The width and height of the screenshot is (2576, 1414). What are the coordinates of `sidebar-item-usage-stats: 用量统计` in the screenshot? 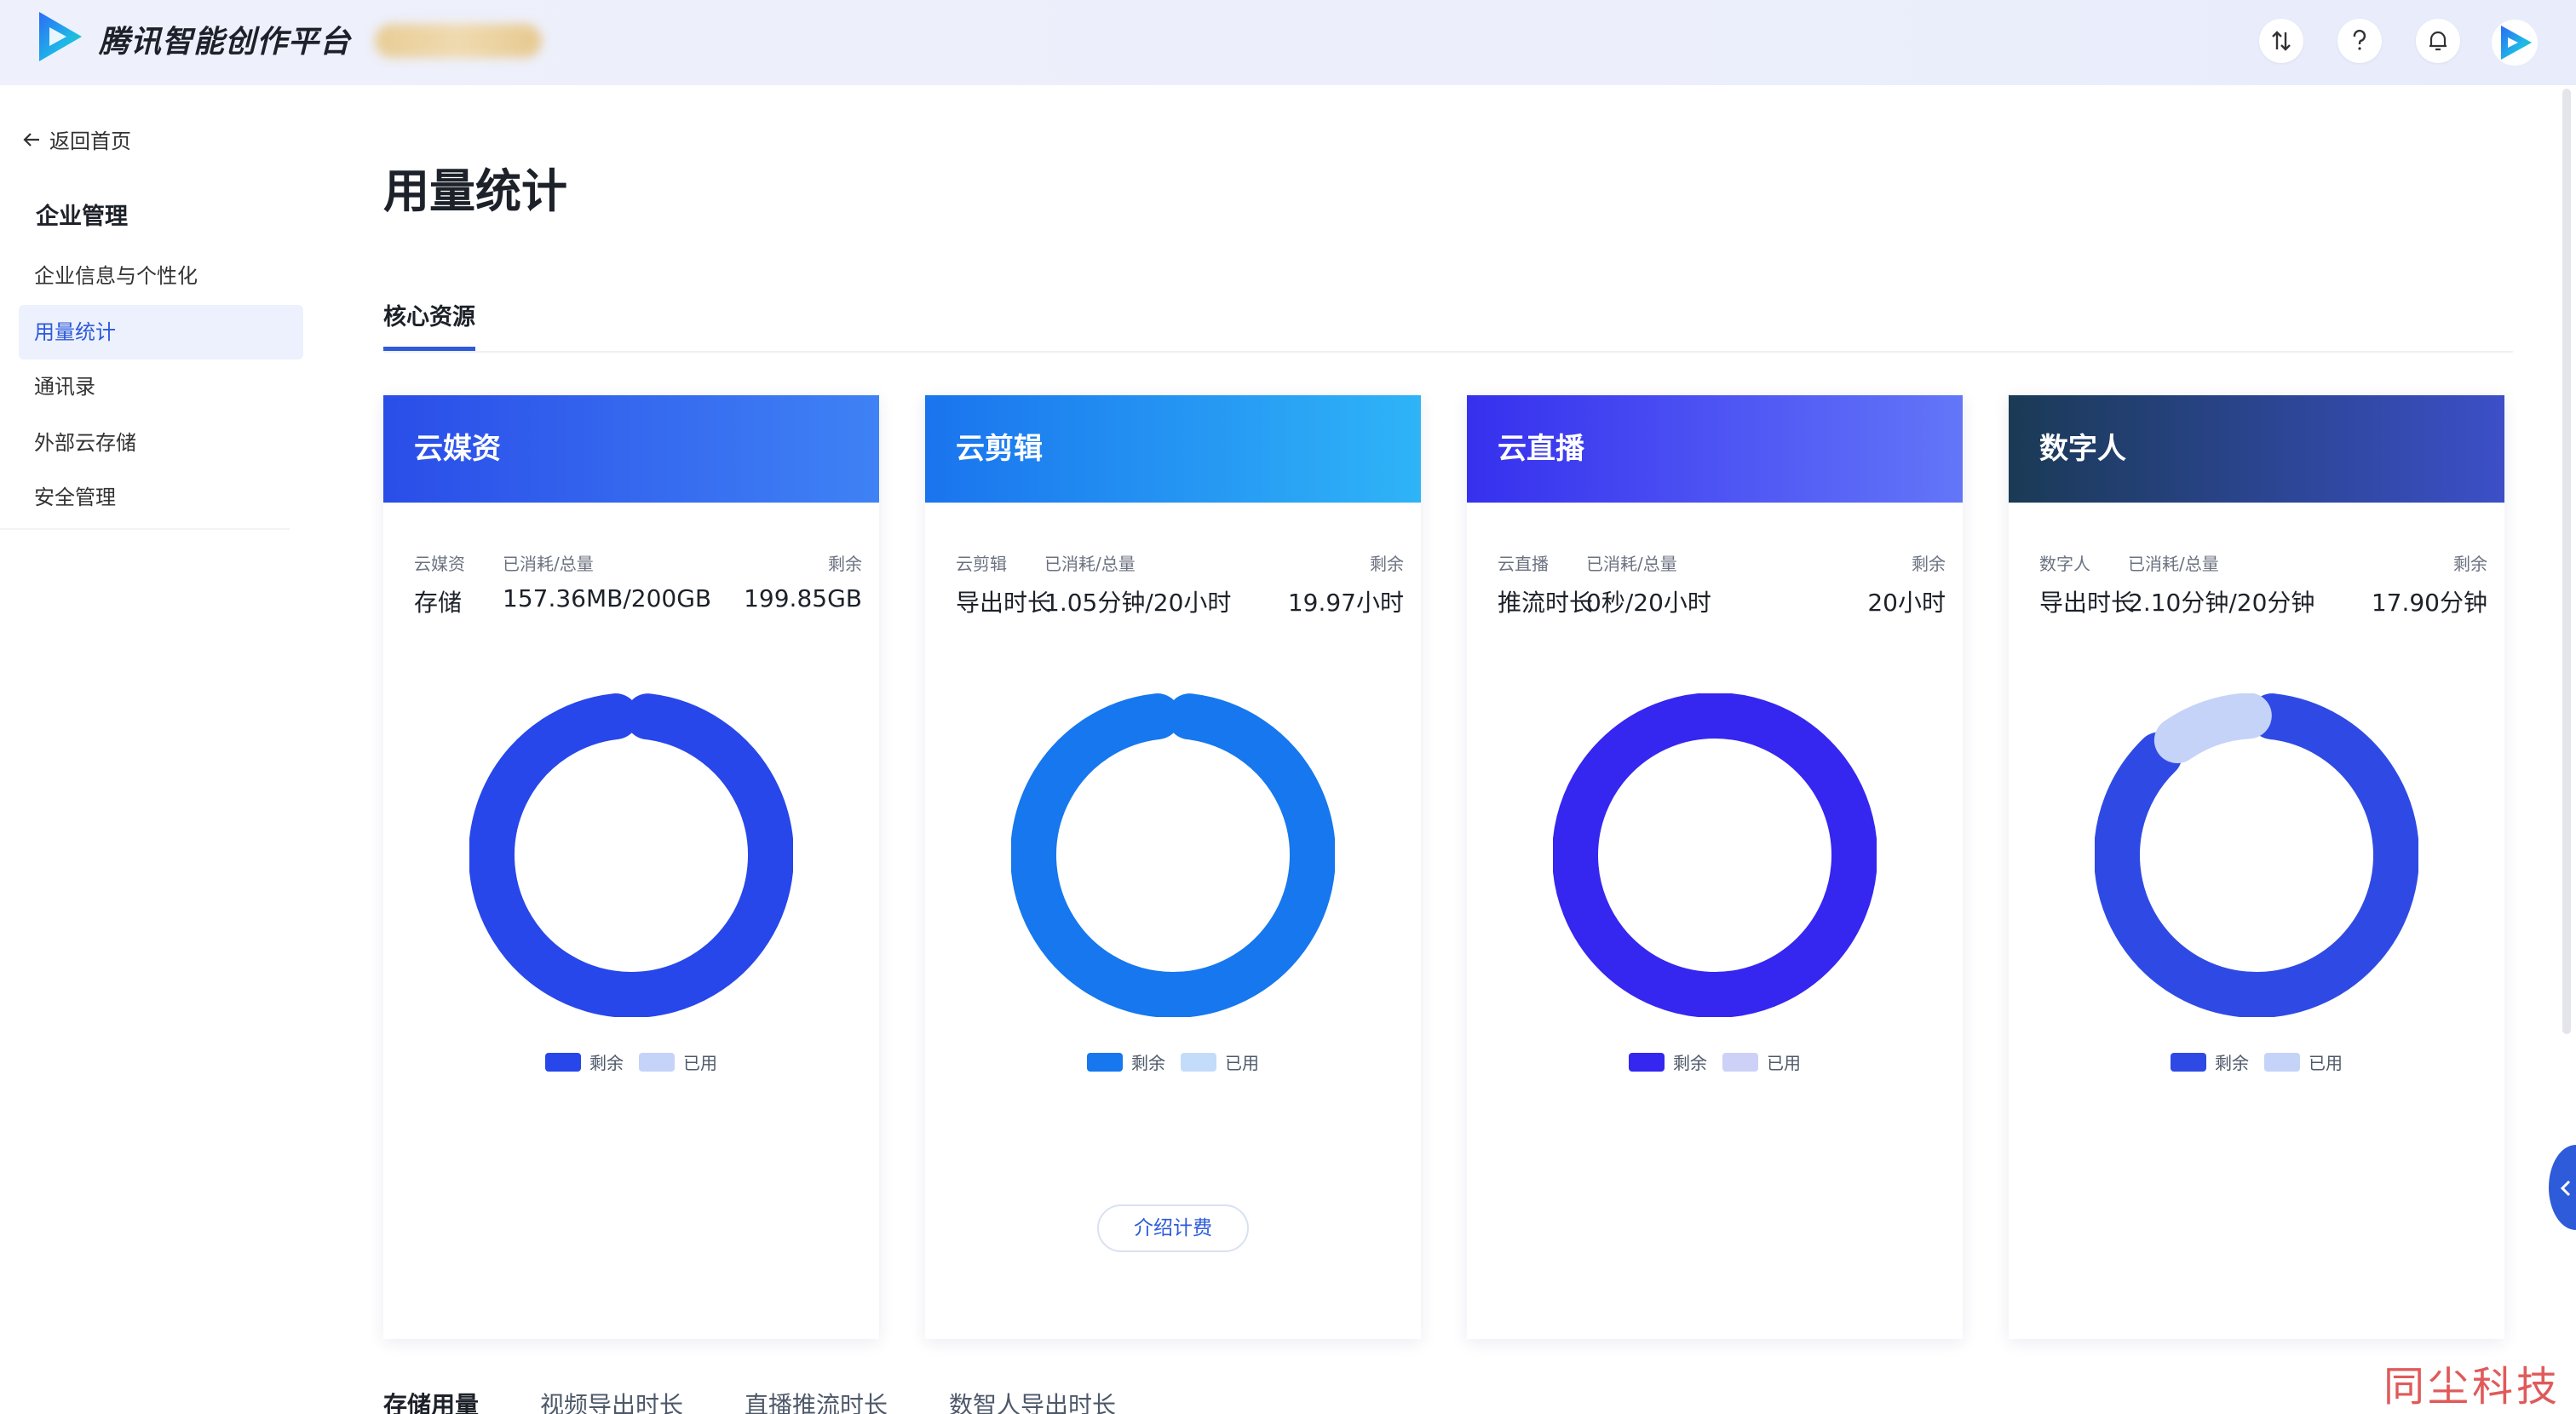 It's located at (161, 332).